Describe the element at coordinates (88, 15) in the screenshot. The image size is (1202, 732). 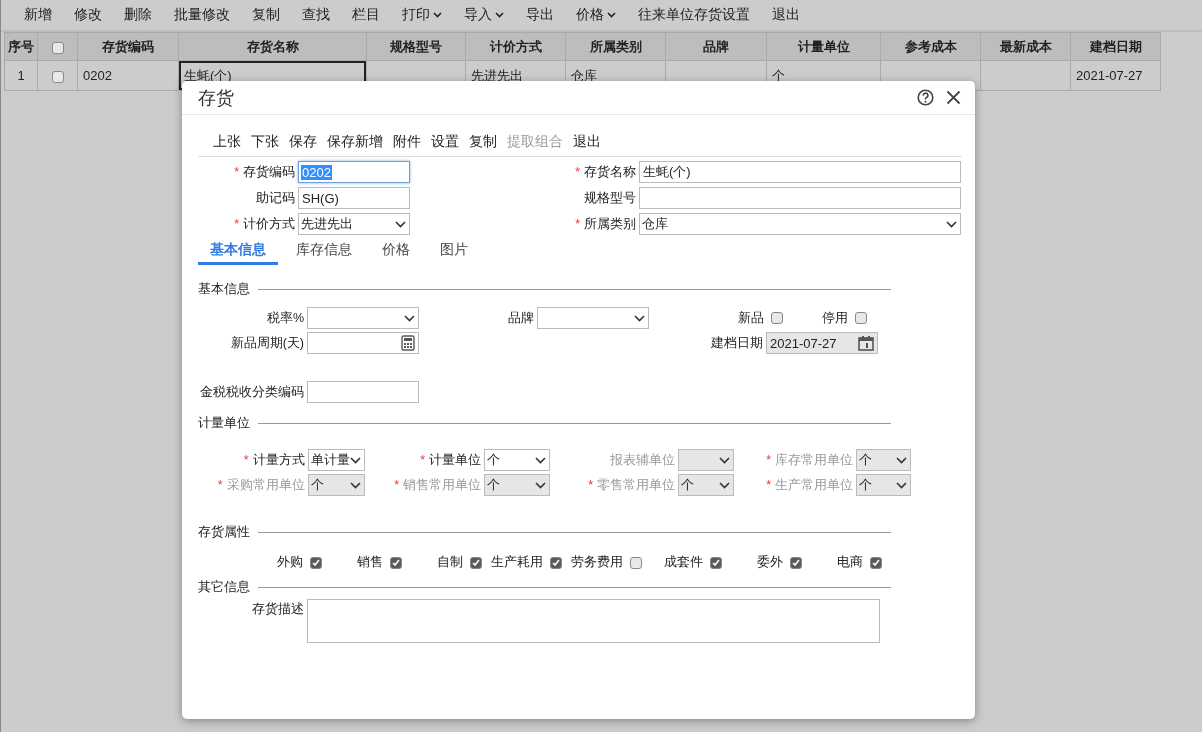
I see `toolbar-button: 修改` at that location.